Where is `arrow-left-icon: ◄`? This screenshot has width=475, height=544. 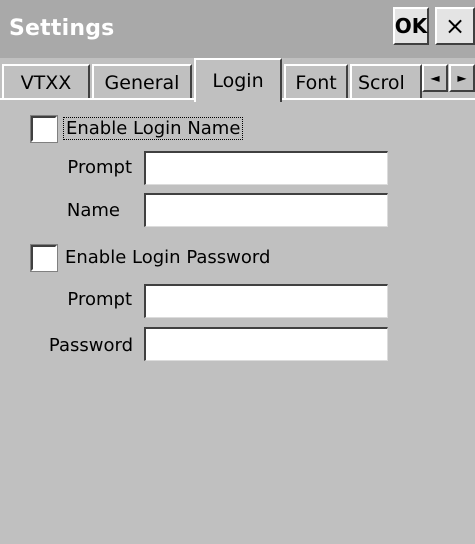 arrow-left-icon: ◄ is located at coordinates (435, 78).